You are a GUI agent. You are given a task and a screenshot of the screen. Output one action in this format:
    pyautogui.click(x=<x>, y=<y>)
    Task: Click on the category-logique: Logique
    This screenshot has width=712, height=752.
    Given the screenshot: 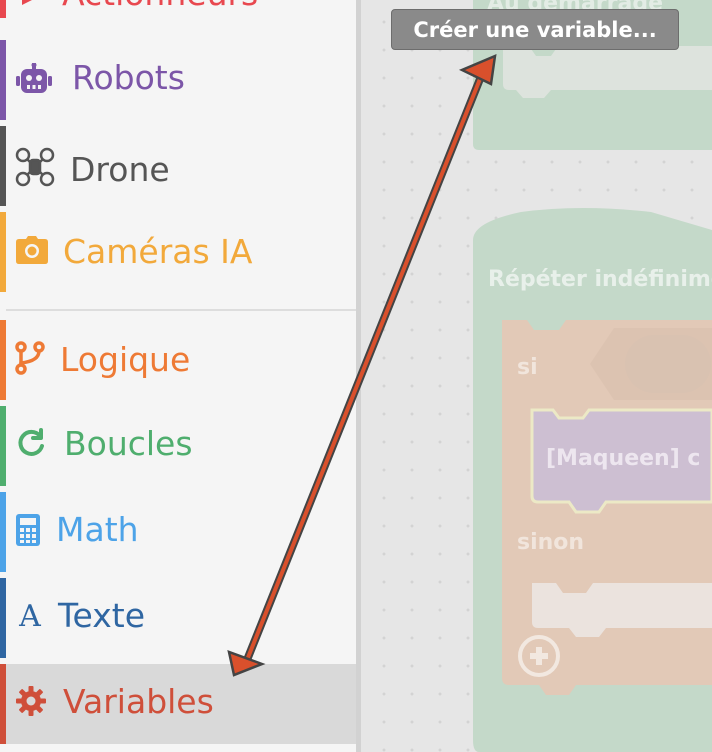 What is the action you would take?
    pyautogui.click(x=178, y=360)
    